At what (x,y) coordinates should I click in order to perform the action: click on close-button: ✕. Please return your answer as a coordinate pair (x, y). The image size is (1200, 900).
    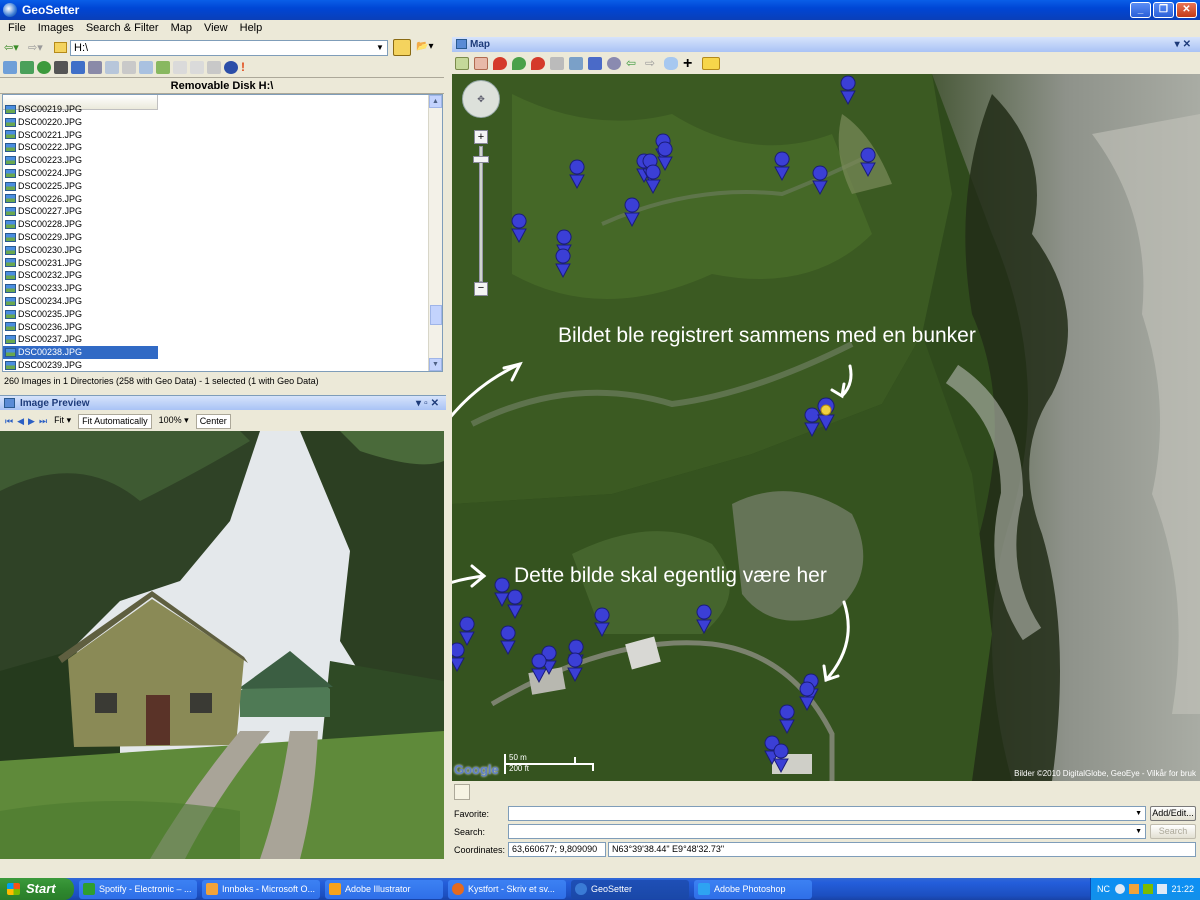
    Looking at the image, I should click on (1186, 10).